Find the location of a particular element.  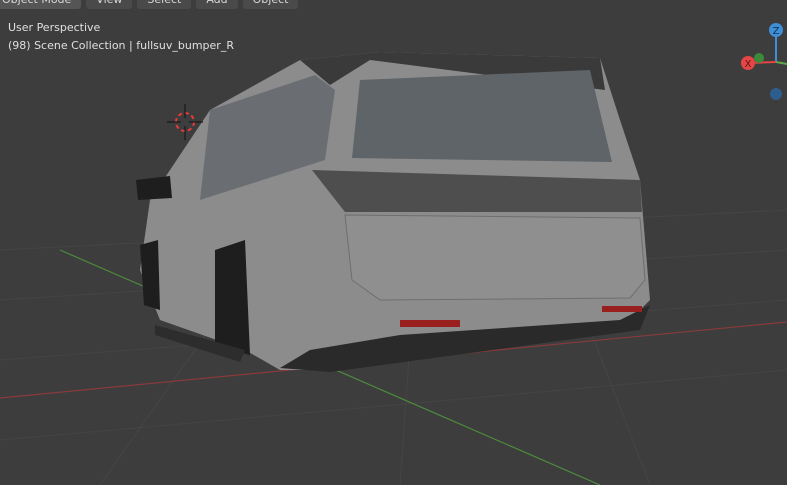

gizmo-z-label: Z is located at coordinates (776, 31).